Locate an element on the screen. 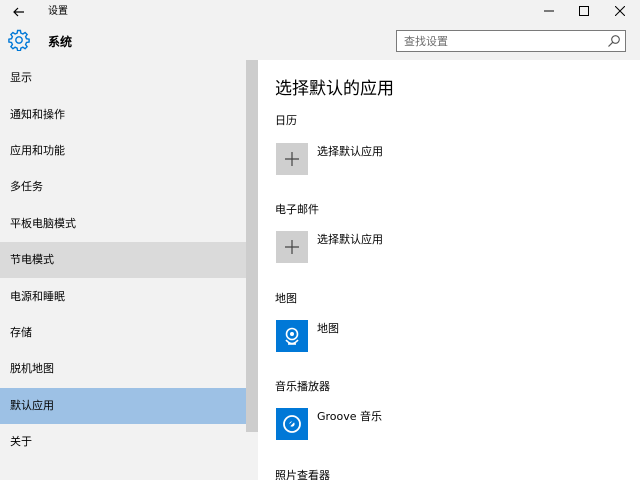 Image resolution: width=640 pixels, height=480 pixels. sidebar-item-label: 多任务 is located at coordinates (26, 186).